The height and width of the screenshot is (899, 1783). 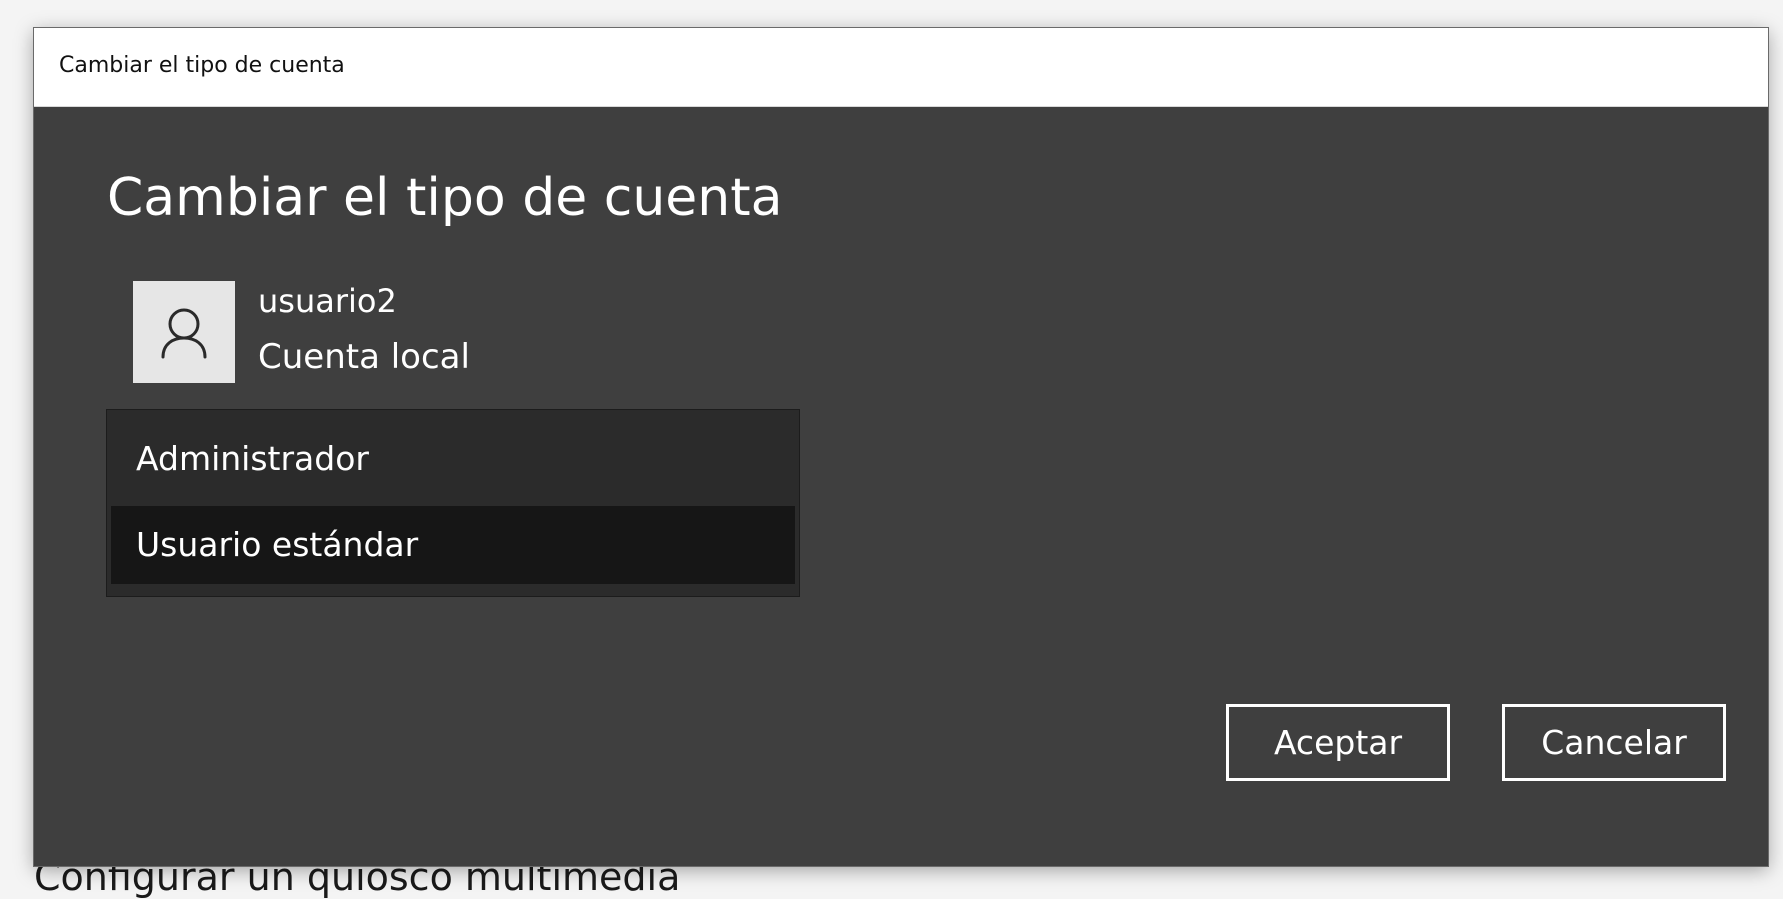 I want to click on option-standard-user: Usuario estándar, so click(x=453, y=545).